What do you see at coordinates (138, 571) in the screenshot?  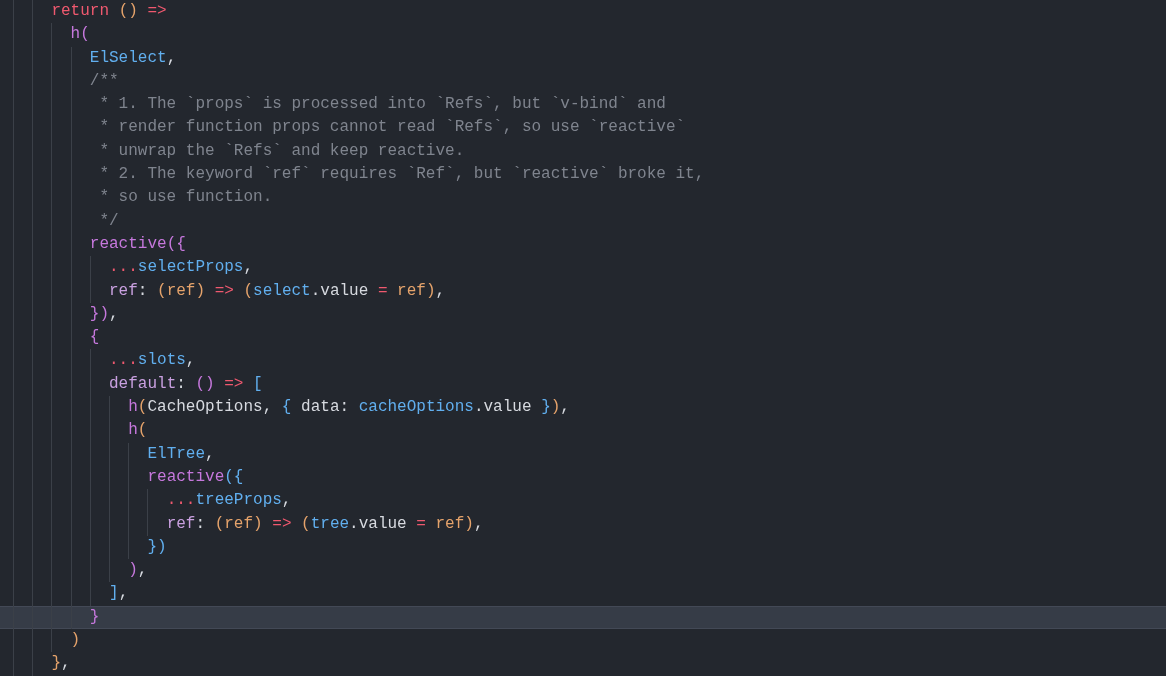 I see `code-line: ),` at bounding box center [138, 571].